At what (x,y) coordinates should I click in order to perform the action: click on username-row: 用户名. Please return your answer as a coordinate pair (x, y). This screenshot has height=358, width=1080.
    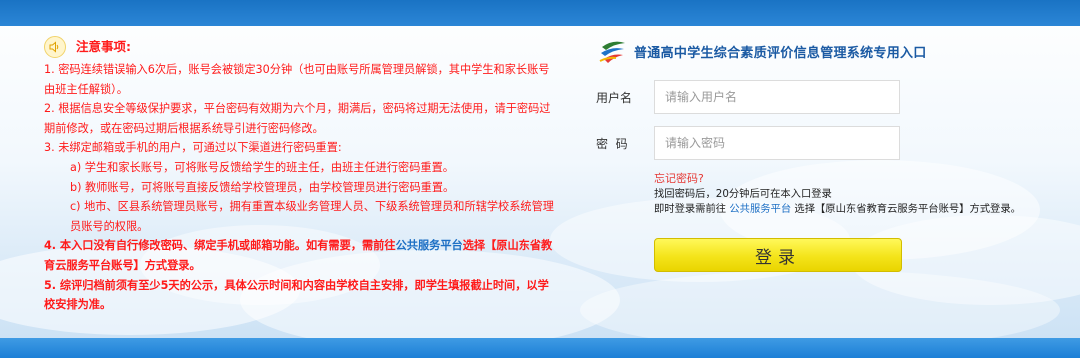
    Looking at the image, I should click on (748, 97).